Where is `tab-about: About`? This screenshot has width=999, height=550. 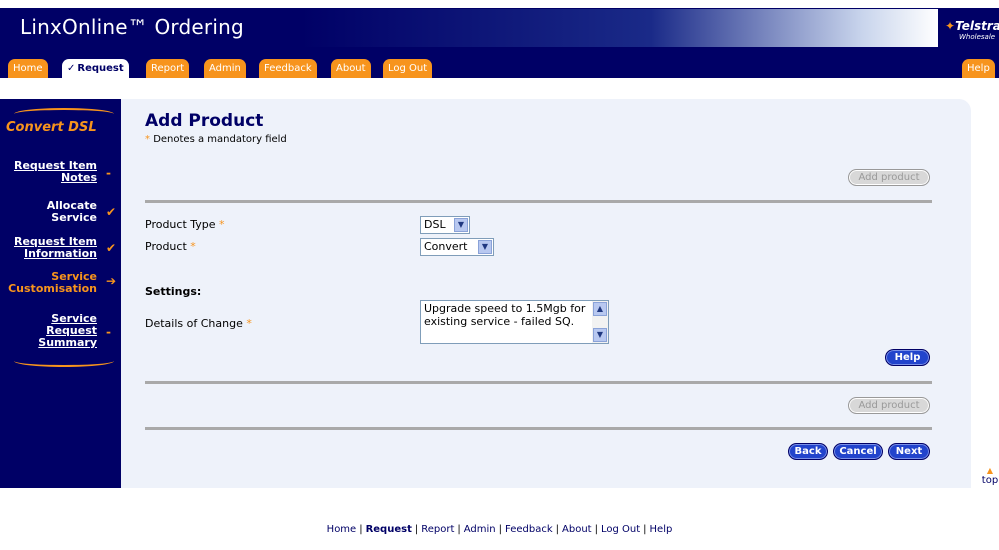
tab-about: About is located at coordinates (351, 68).